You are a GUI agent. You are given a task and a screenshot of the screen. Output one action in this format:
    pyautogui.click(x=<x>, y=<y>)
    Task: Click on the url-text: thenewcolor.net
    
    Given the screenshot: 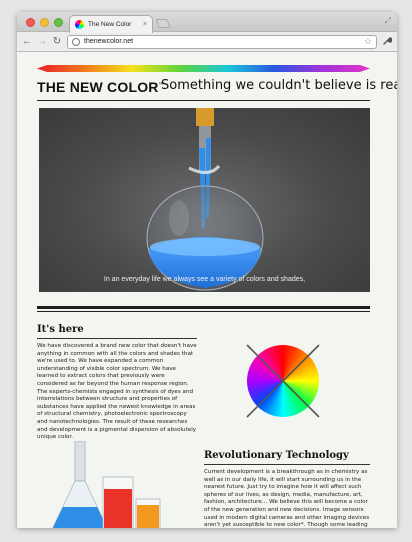 What is the action you would take?
    pyautogui.click(x=222, y=41)
    